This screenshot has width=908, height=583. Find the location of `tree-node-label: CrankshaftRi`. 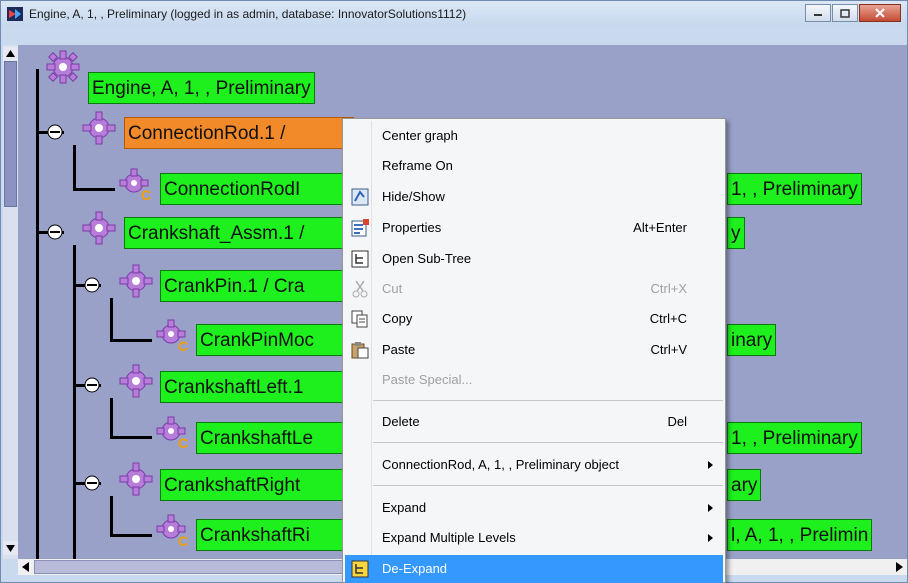

tree-node-label: CrankshaftRi is located at coordinates (272, 535).